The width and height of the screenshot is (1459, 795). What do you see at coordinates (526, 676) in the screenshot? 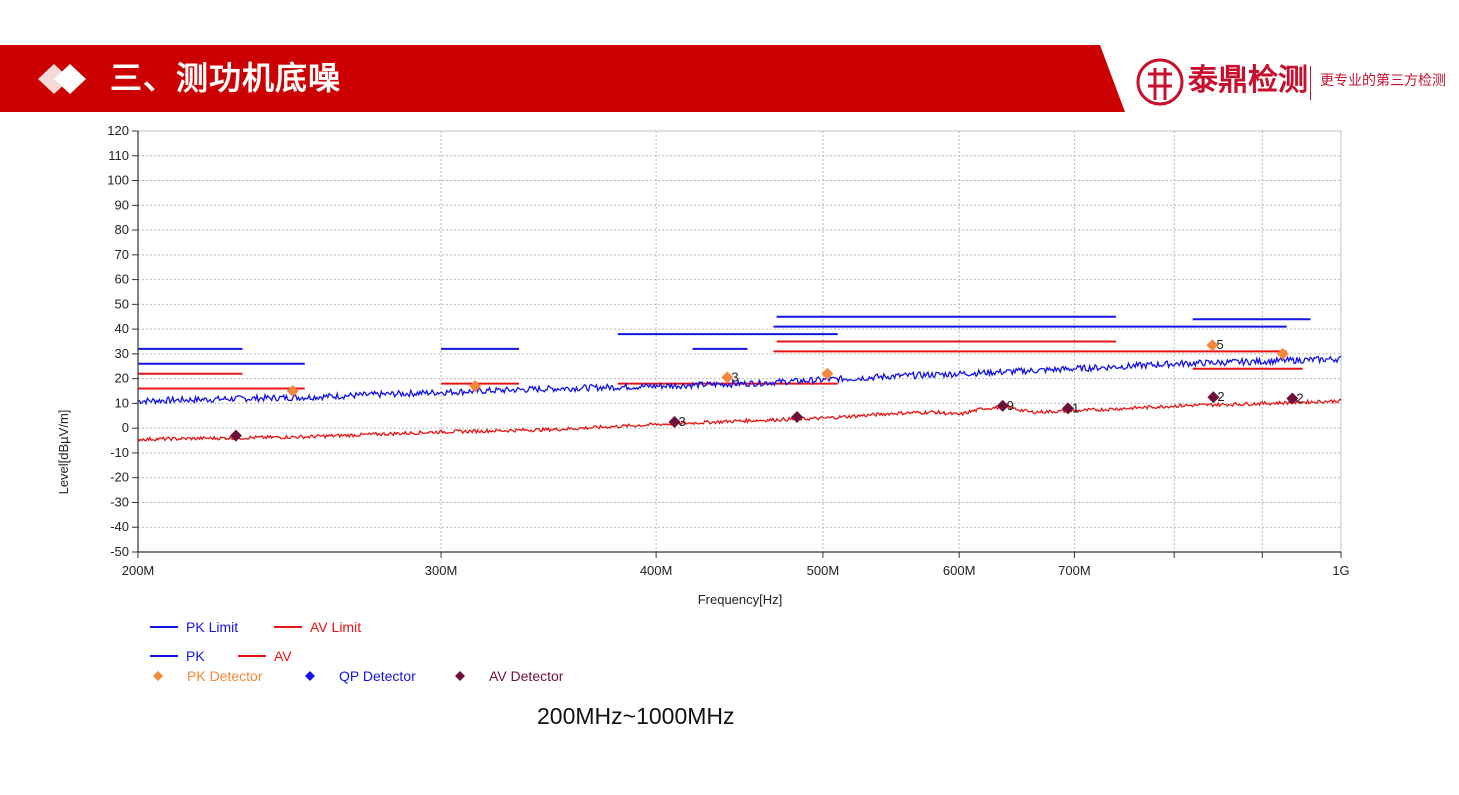
I see `legend-label: AV Detector` at bounding box center [526, 676].